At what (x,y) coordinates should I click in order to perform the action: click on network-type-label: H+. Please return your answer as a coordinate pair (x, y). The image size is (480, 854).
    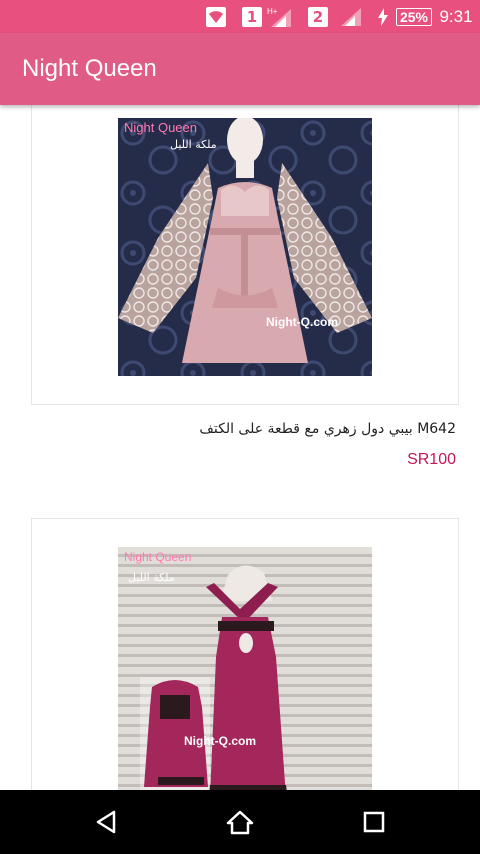
    Looking at the image, I should click on (272, 11).